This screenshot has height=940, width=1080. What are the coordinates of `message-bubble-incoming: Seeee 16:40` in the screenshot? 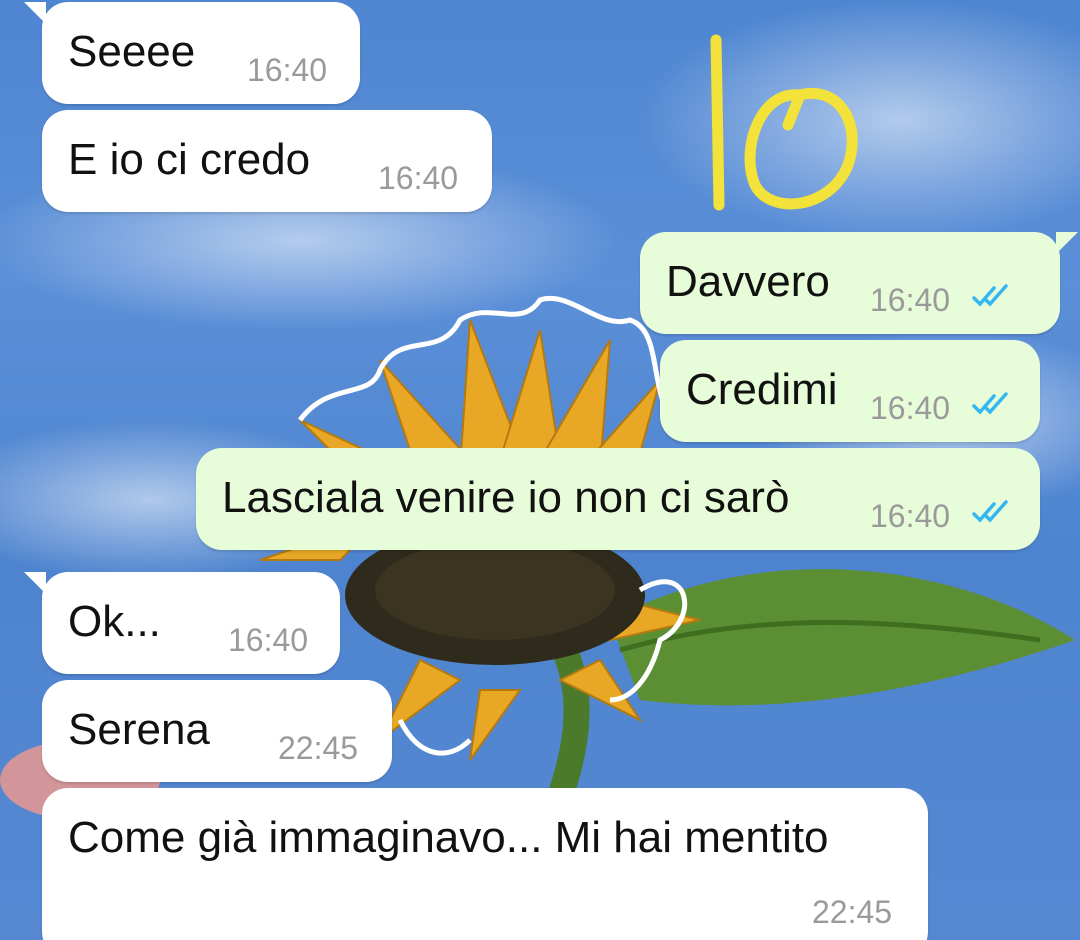 It's located at (192, 53).